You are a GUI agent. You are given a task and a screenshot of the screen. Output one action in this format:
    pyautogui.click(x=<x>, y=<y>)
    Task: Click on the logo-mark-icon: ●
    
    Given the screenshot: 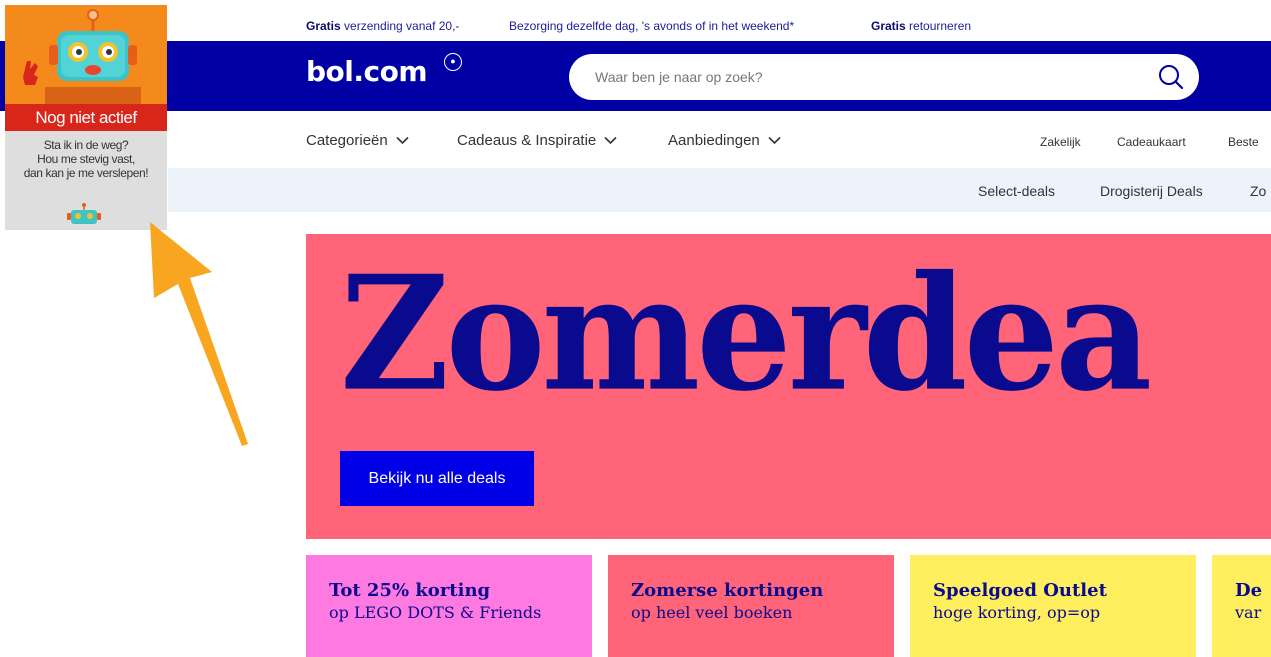 What is the action you would take?
    pyautogui.click(x=453, y=62)
    